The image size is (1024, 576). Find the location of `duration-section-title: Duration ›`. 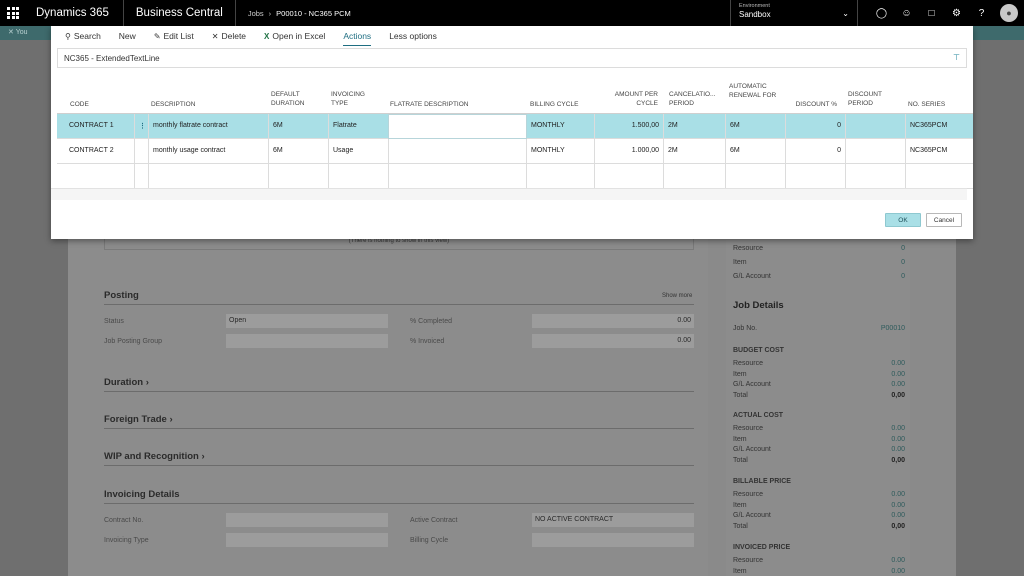

duration-section-title: Duration › is located at coordinates (126, 382).